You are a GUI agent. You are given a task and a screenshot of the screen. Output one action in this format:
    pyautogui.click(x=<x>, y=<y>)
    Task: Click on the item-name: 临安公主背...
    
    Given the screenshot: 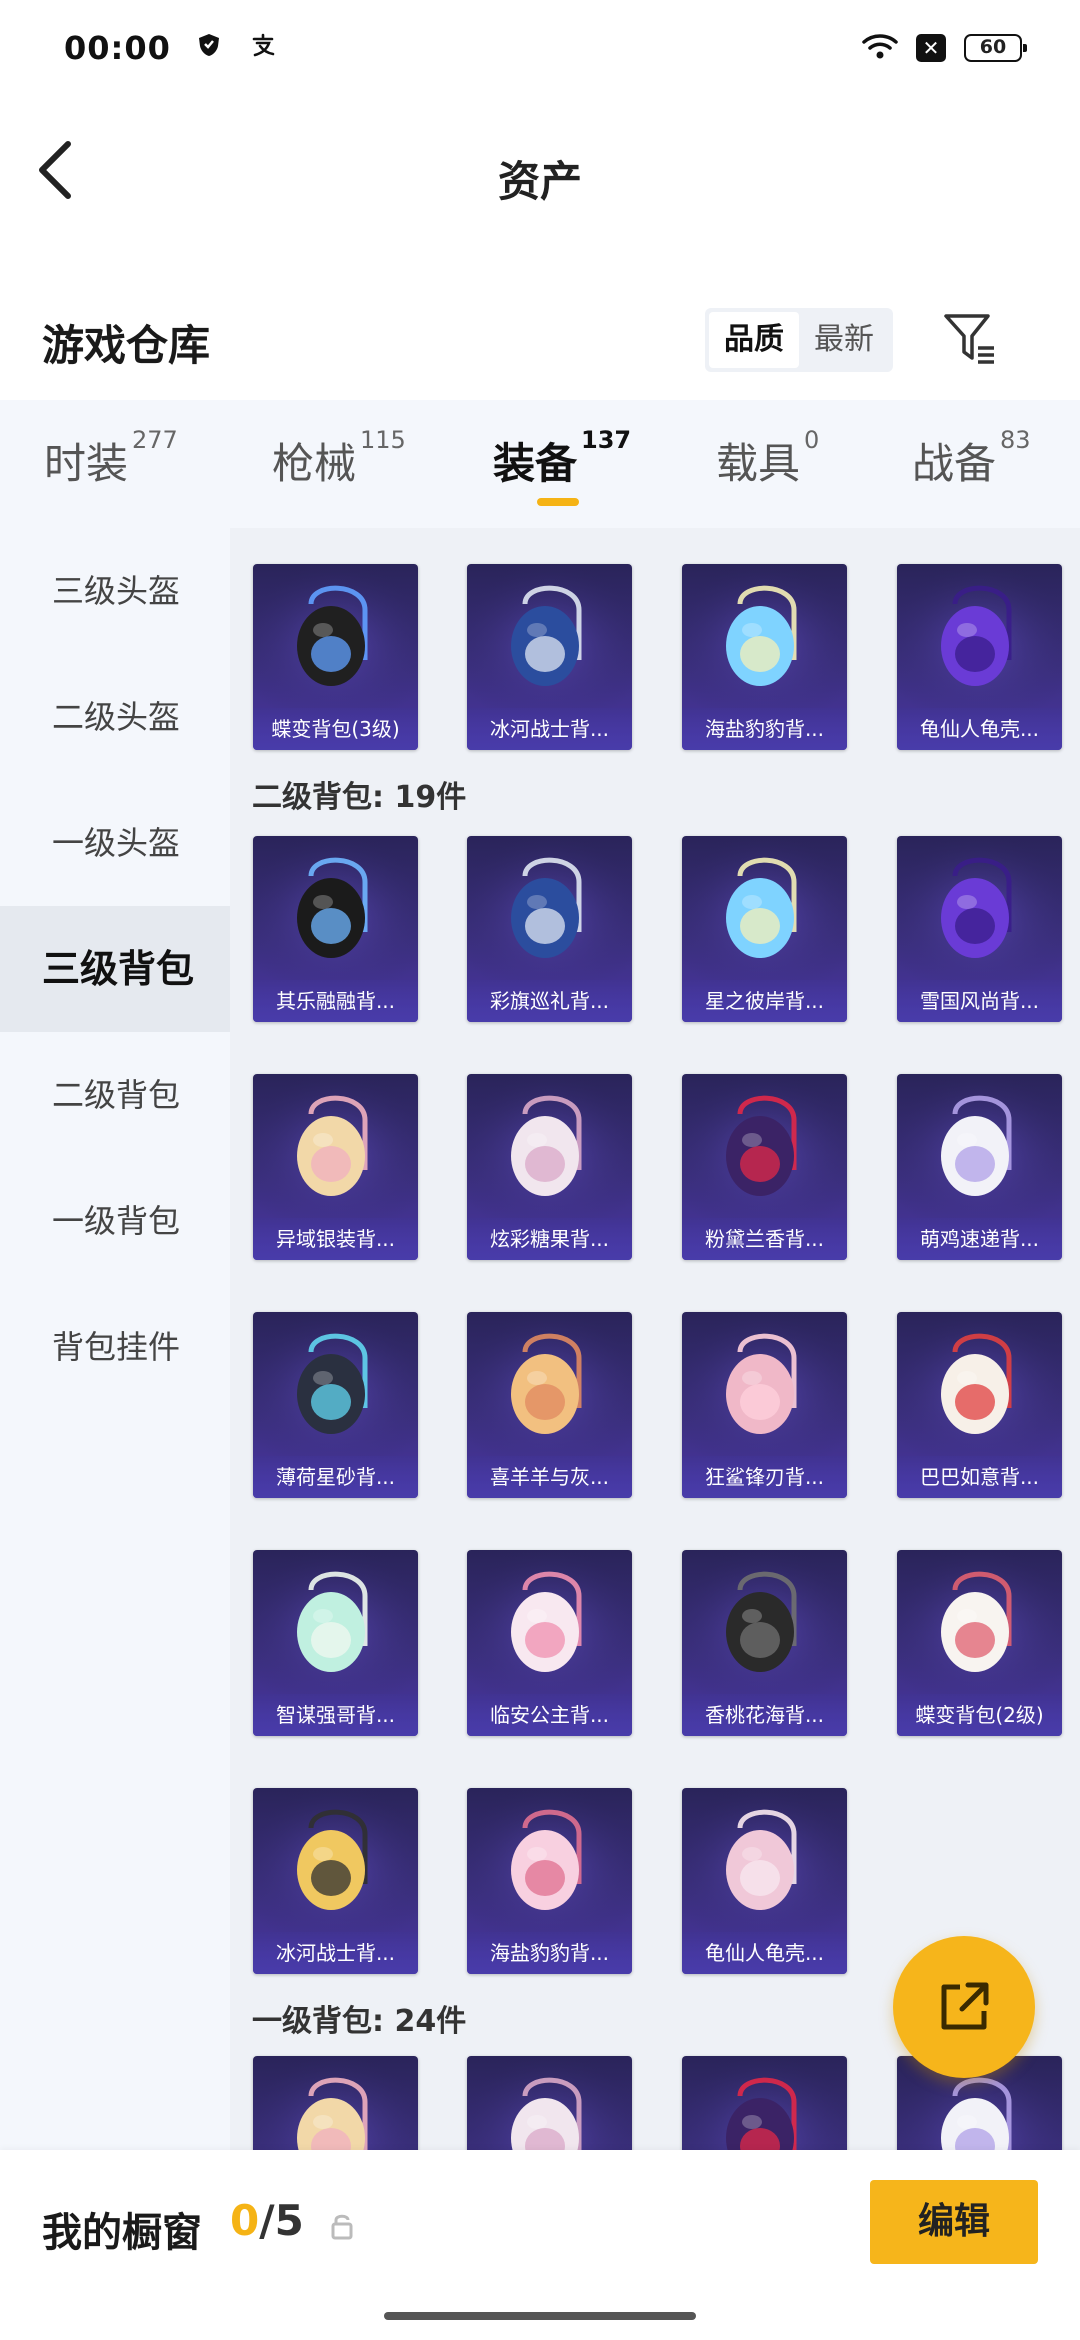 What is the action you would take?
    pyautogui.click(x=549, y=1715)
    